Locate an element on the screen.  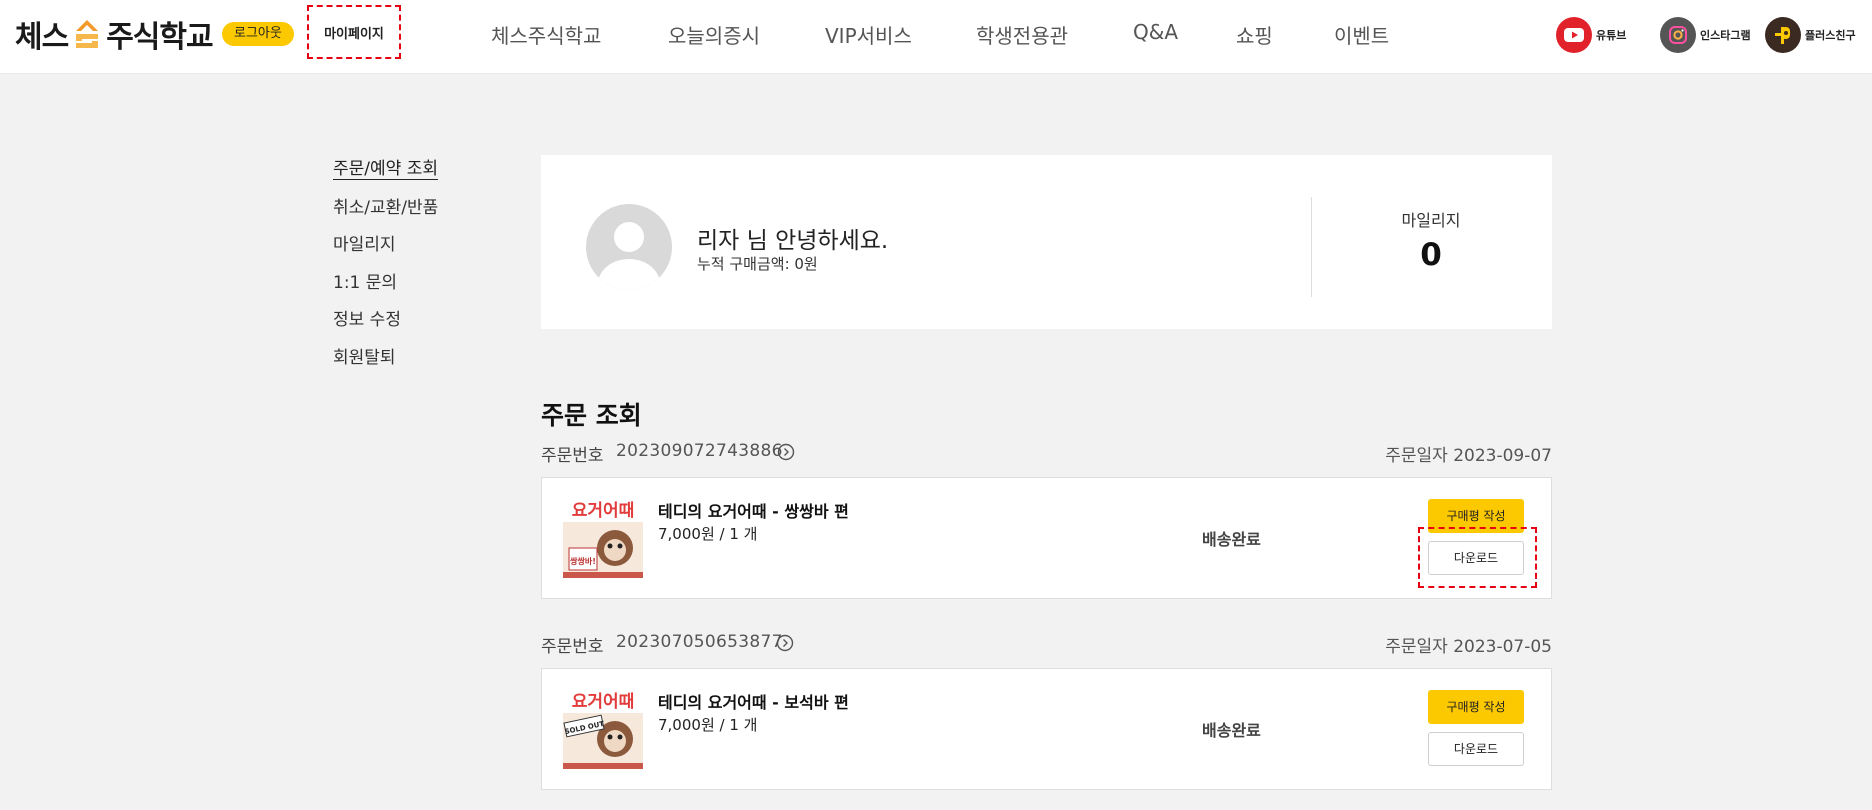
thumb-caption: 쌍쌍바! is located at coordinates (583, 561).